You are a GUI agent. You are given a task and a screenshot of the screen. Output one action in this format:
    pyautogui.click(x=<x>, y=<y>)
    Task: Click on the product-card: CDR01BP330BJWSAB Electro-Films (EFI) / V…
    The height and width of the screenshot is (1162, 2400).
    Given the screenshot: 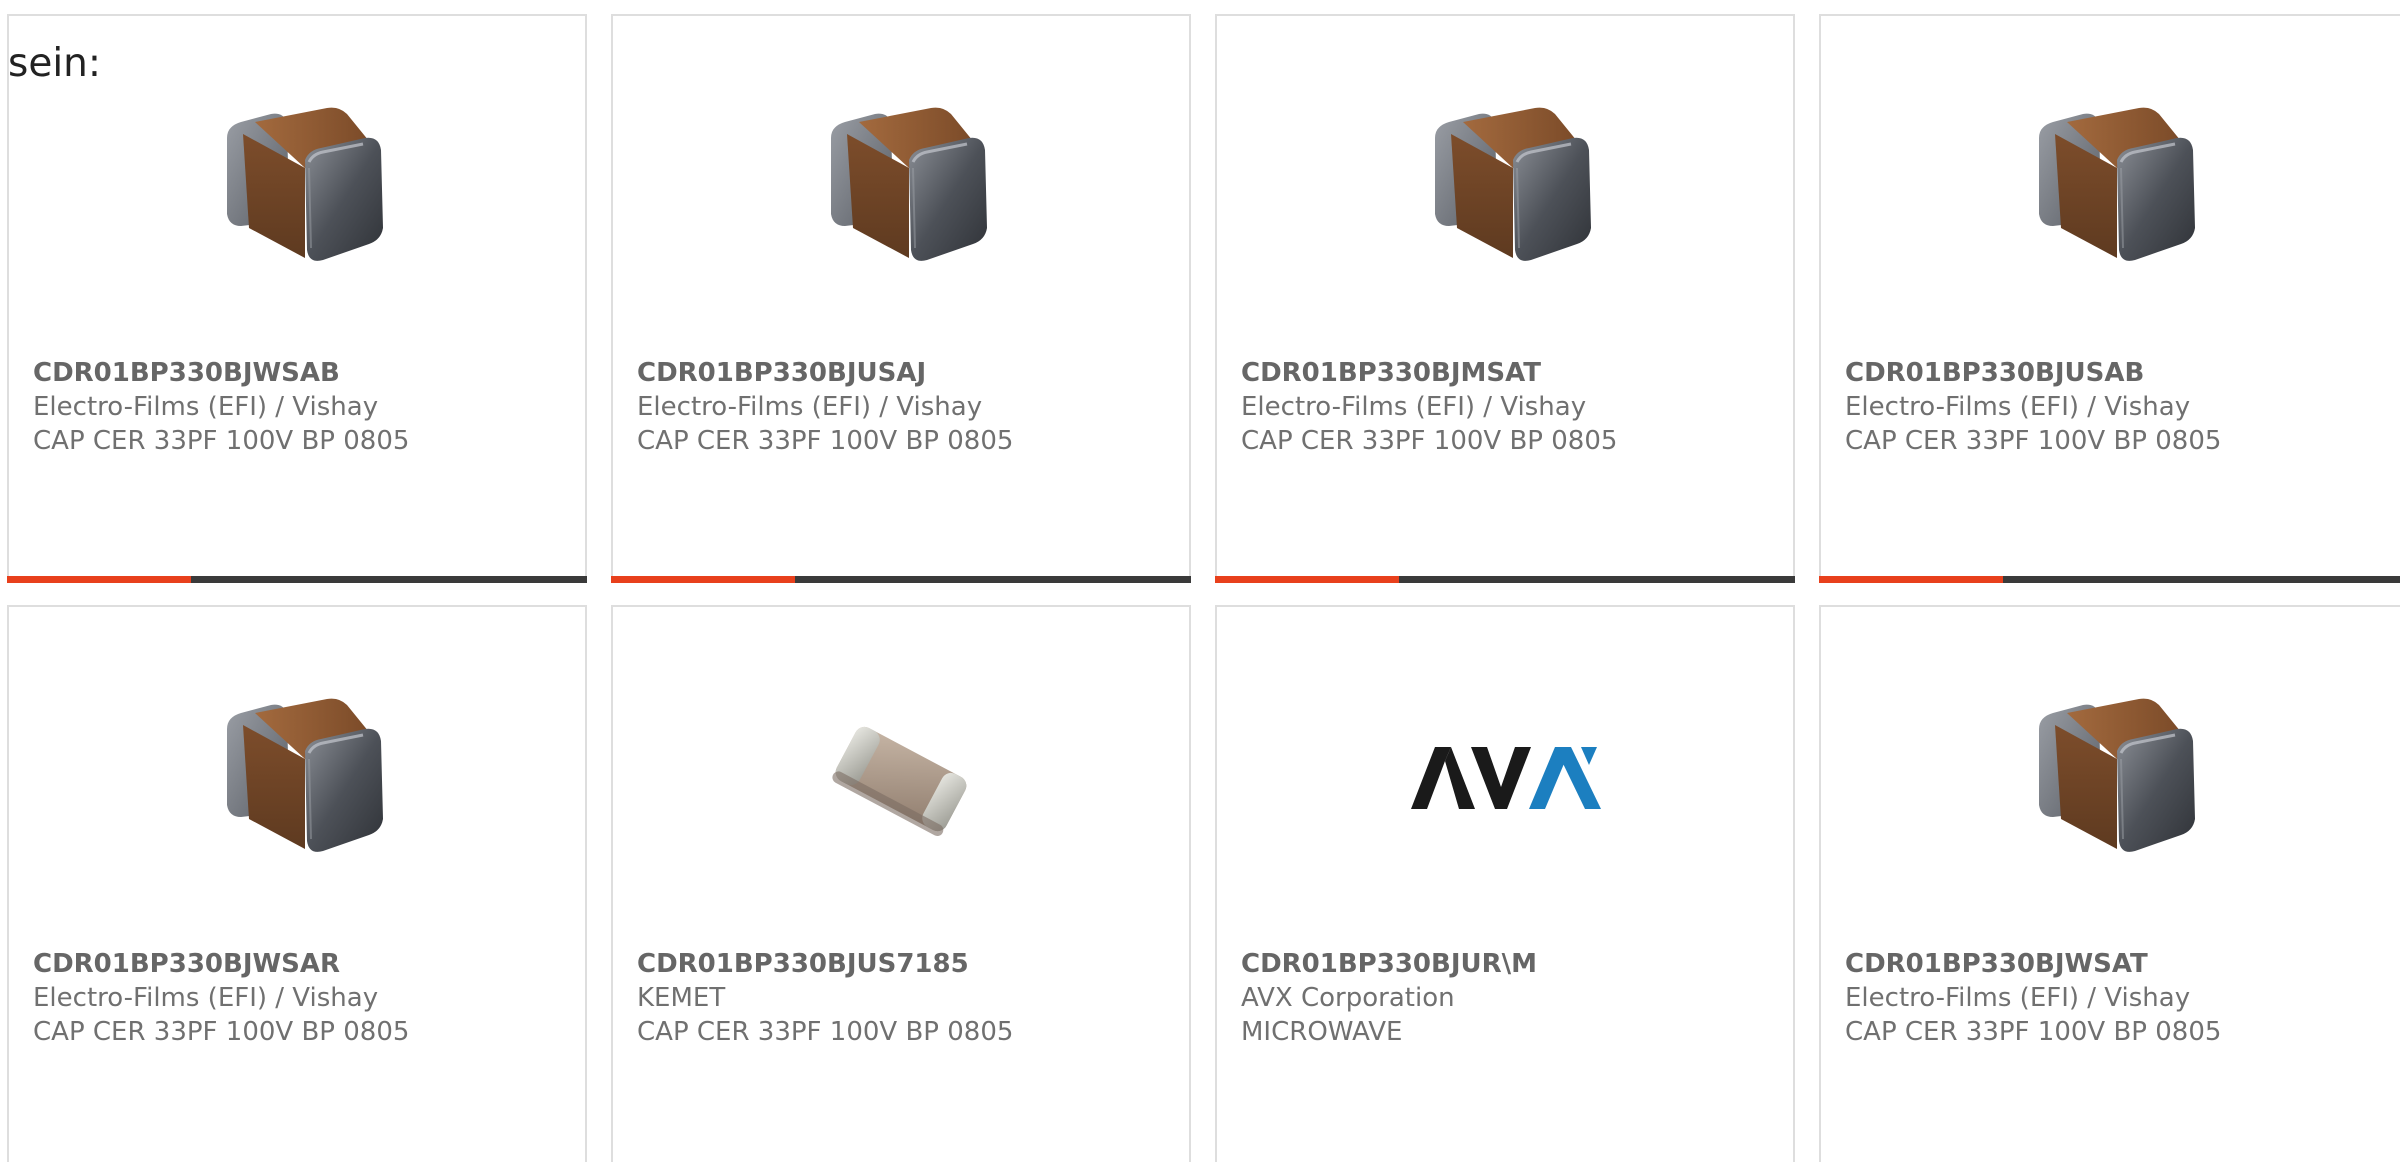 What is the action you would take?
    pyautogui.click(x=297, y=298)
    